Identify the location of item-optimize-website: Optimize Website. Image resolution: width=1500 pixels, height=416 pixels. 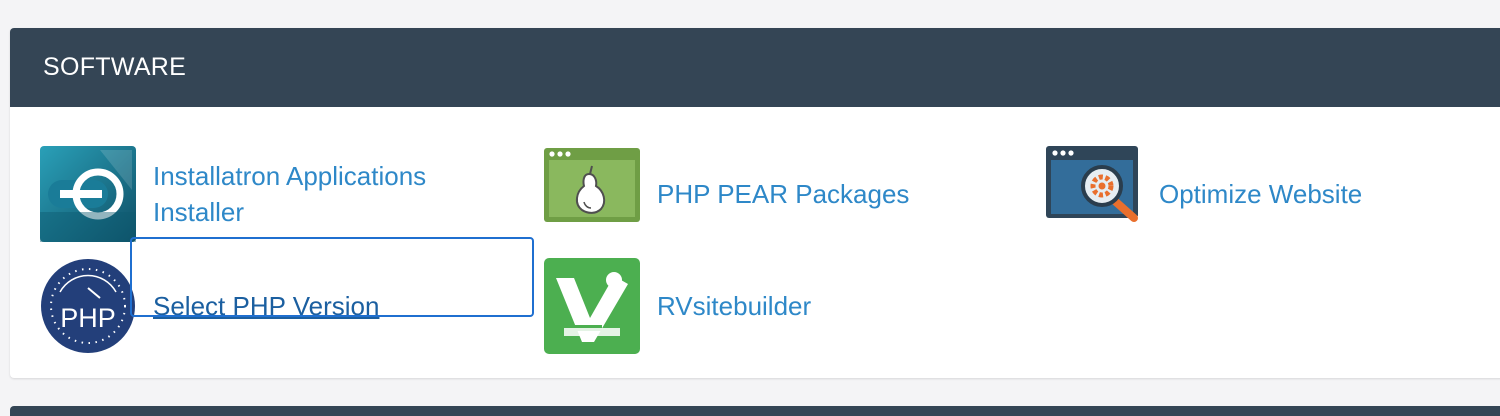
(1204, 194).